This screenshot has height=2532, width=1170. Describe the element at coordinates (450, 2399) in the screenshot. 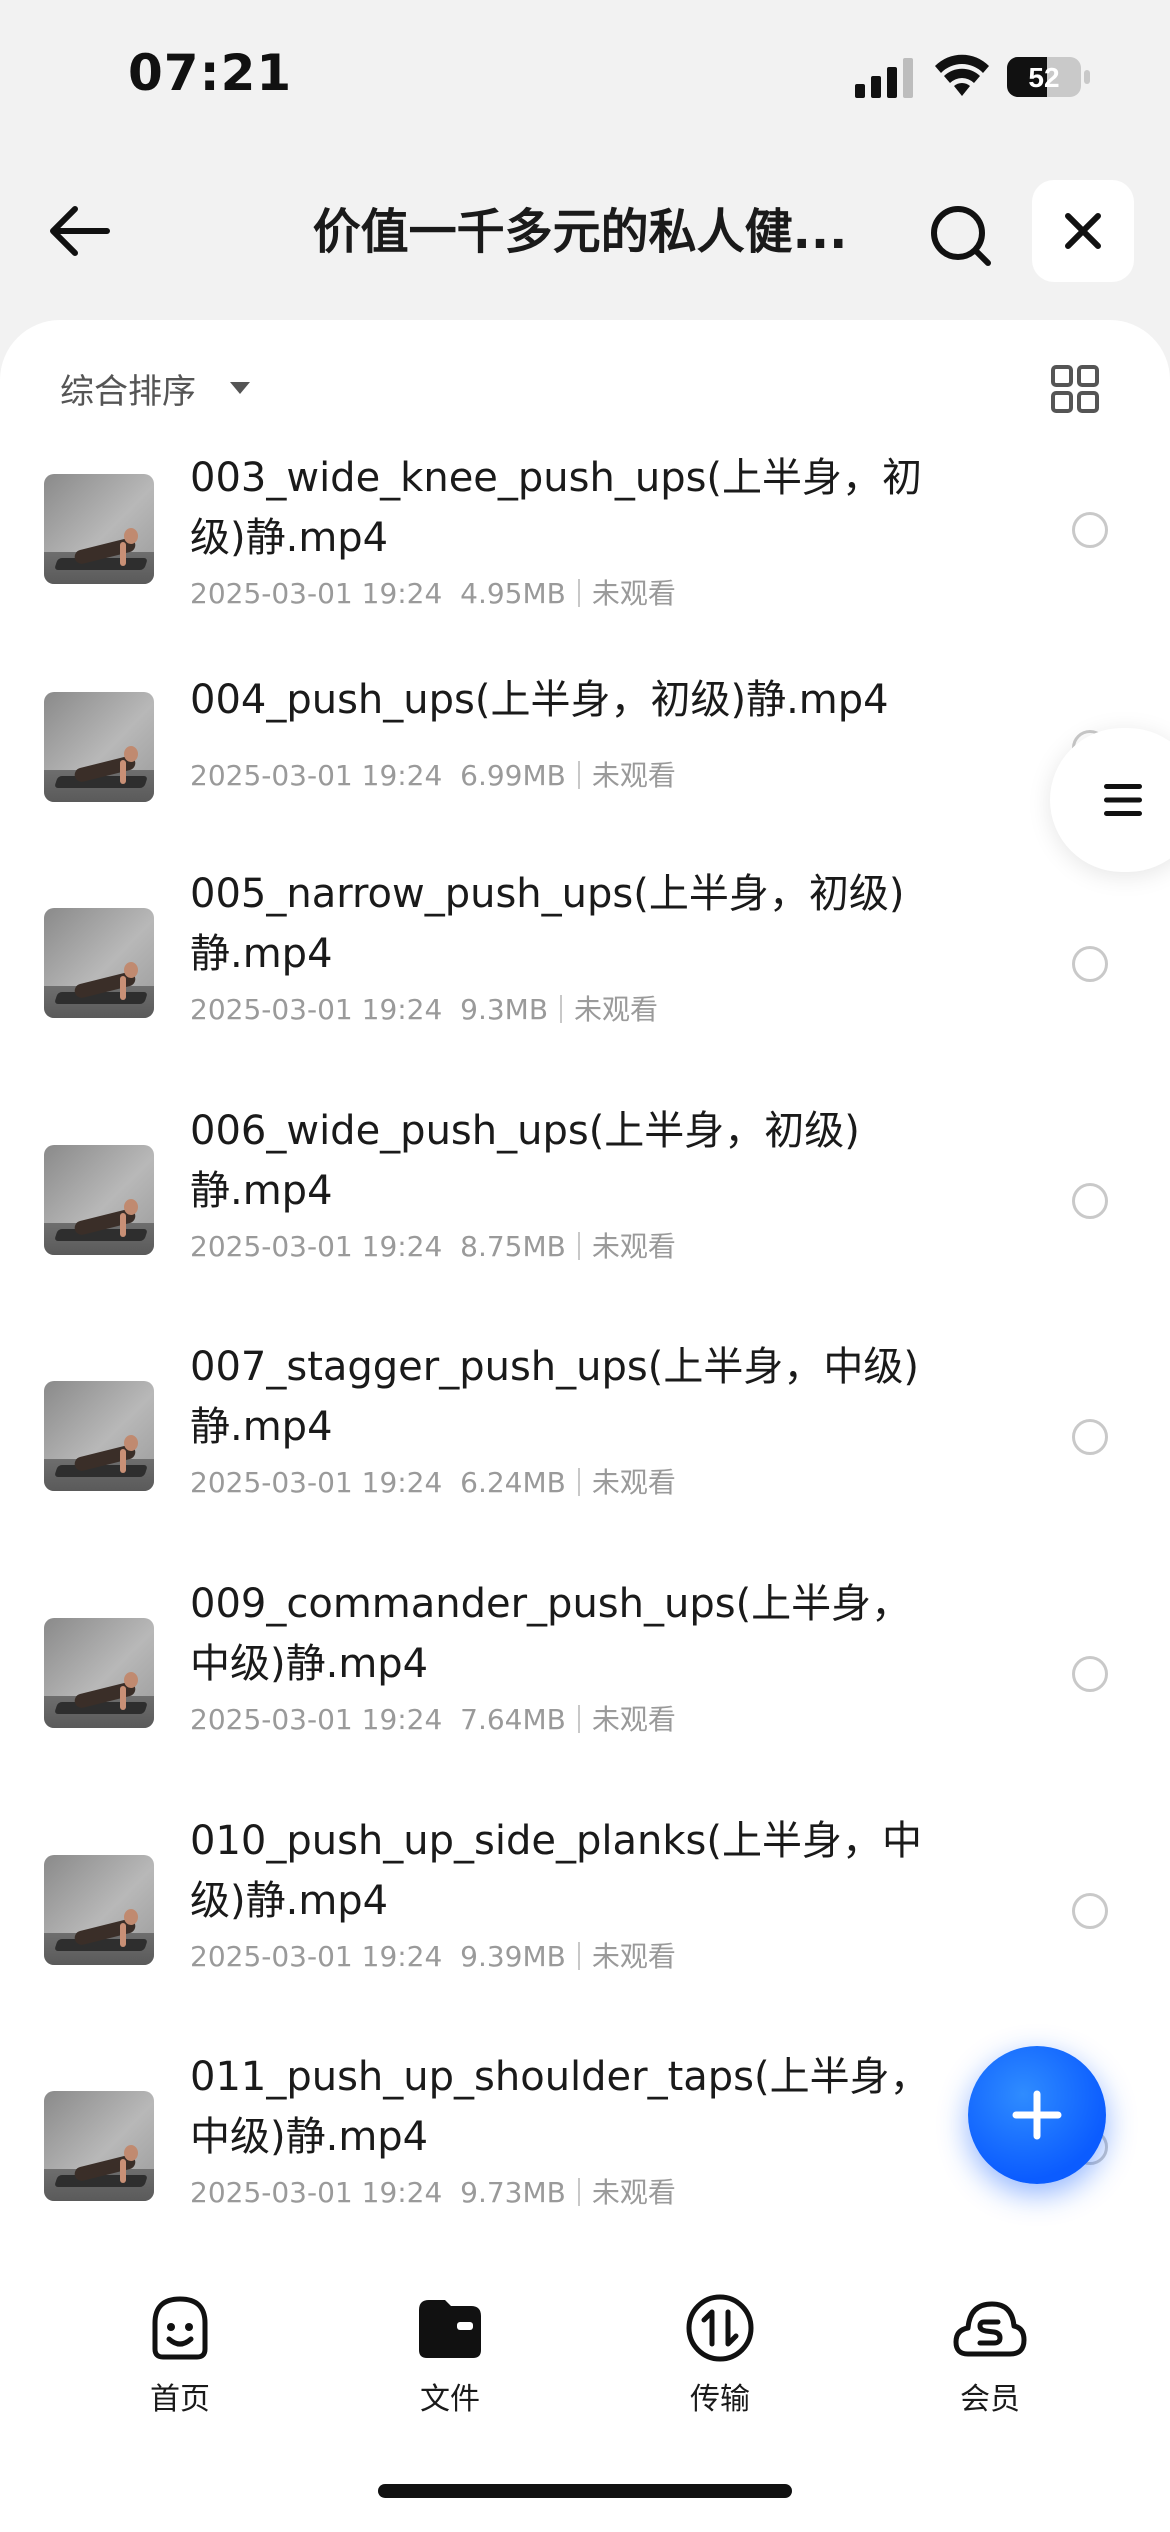

I see `nav-label: 文件` at that location.